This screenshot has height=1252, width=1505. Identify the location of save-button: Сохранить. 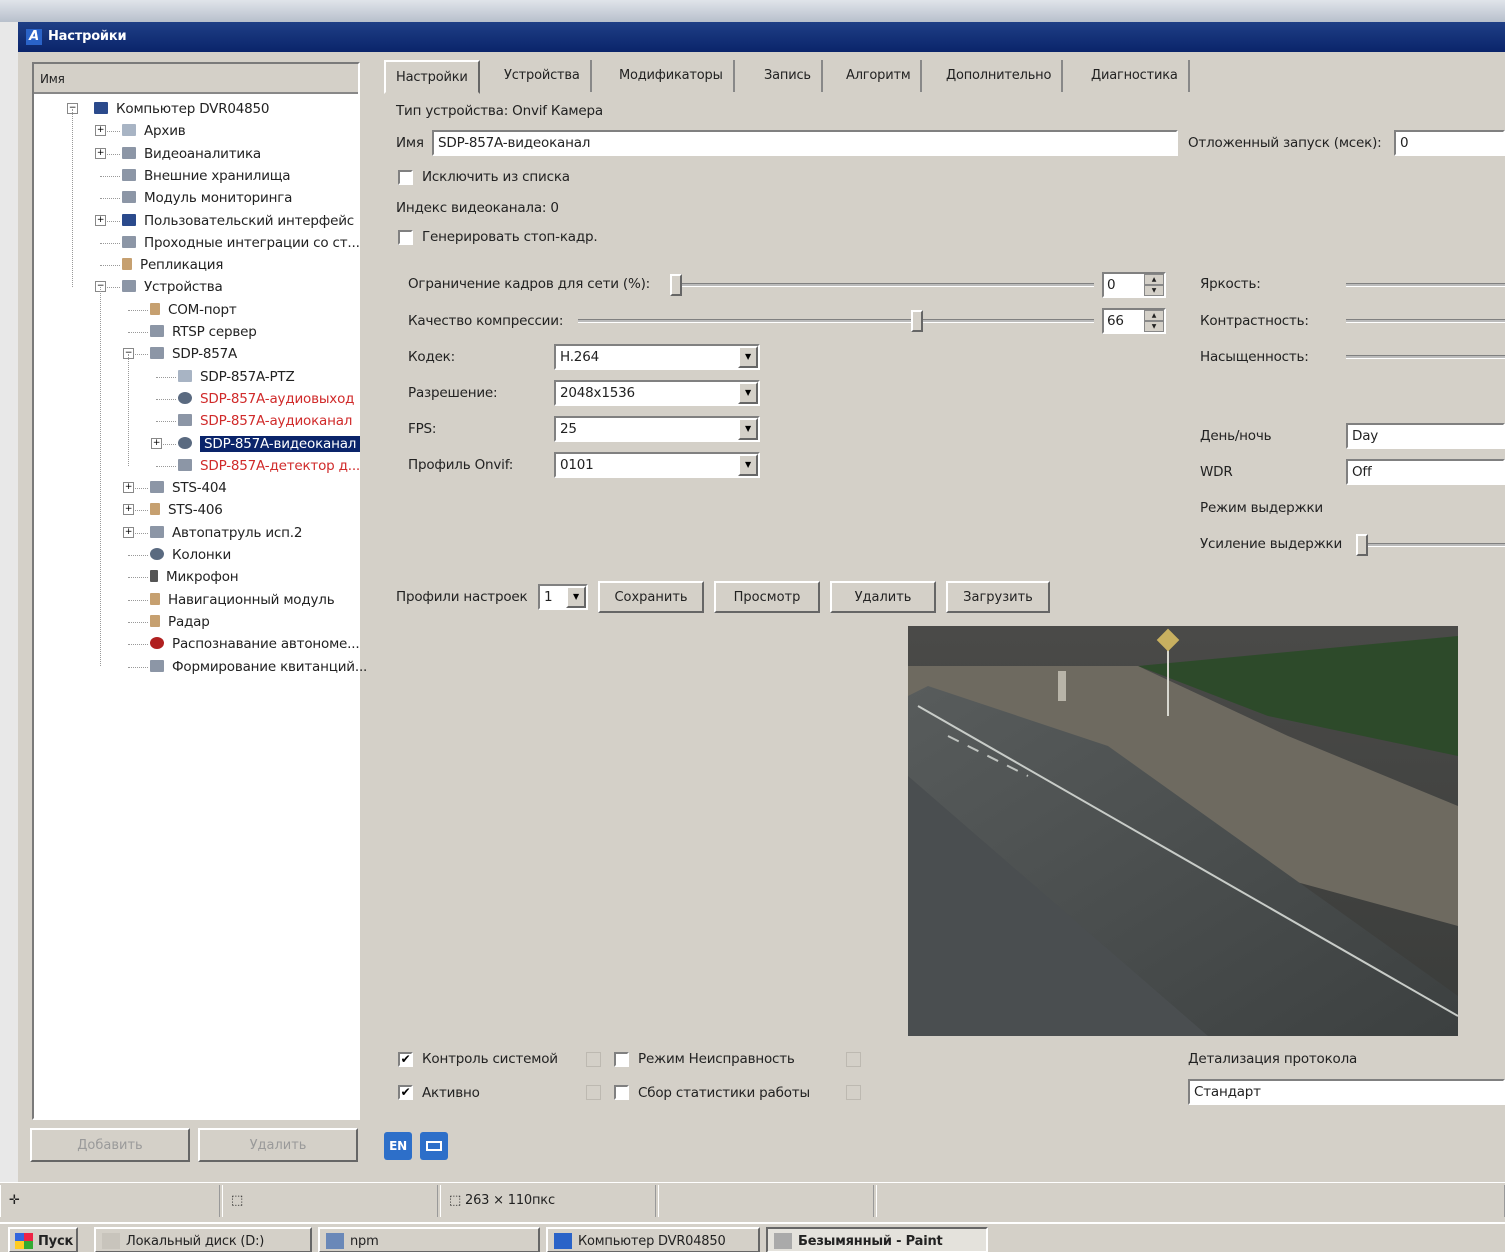
(651, 597).